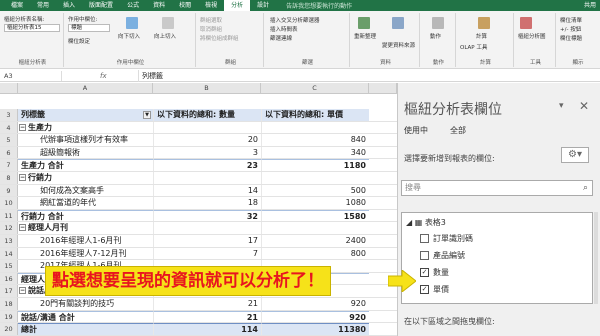  I want to click on cell-price: 920, so click(315, 316).